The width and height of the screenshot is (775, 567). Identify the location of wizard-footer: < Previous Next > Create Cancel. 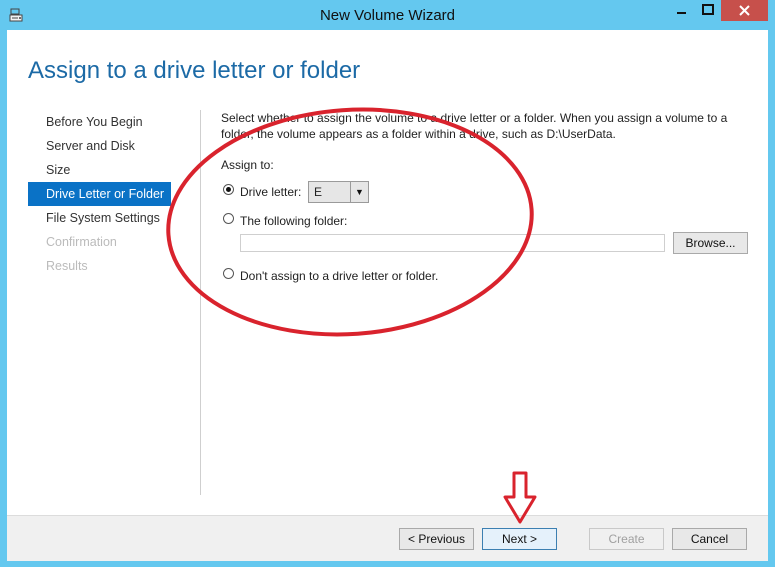
(387, 538).